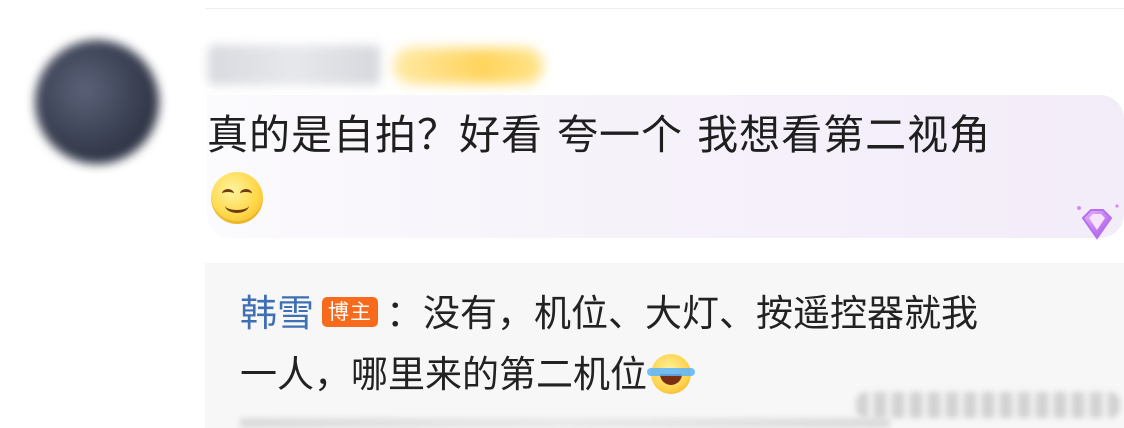 The image size is (1124, 428). Describe the element at coordinates (671, 373) in the screenshot. I see `laugh-cry-emoji-icon` at that location.